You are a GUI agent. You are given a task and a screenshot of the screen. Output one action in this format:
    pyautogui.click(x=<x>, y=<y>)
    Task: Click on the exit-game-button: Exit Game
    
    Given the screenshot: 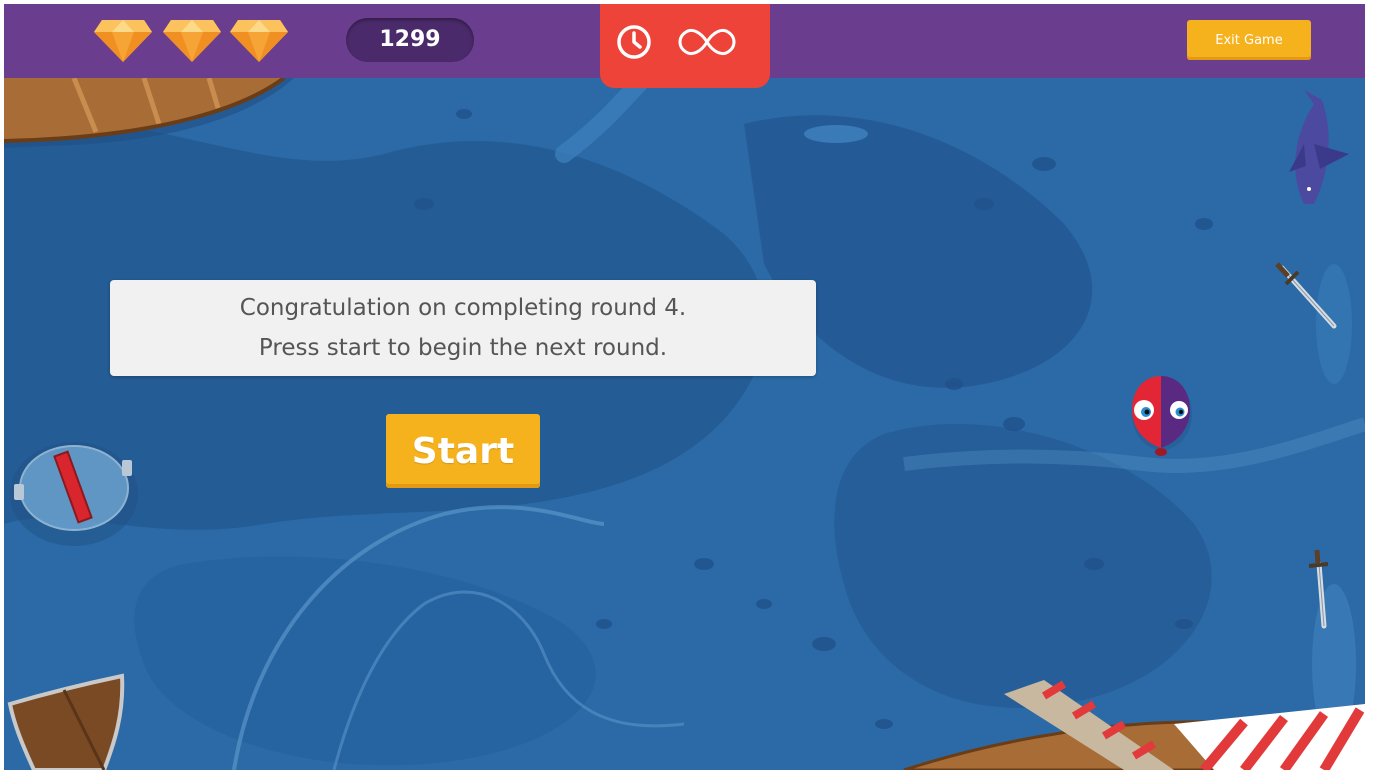 What is the action you would take?
    pyautogui.click(x=1249, y=40)
    